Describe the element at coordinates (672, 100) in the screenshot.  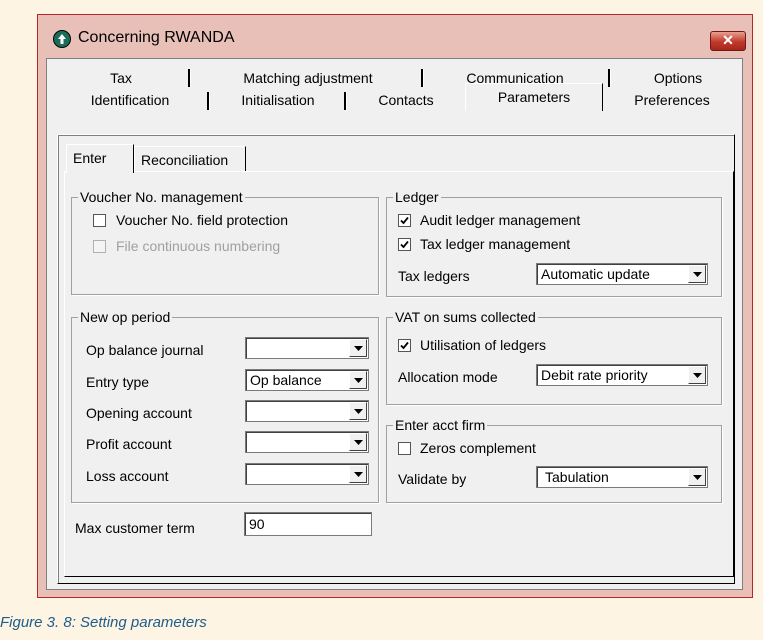
I see `tab-preferences: Preferences` at that location.